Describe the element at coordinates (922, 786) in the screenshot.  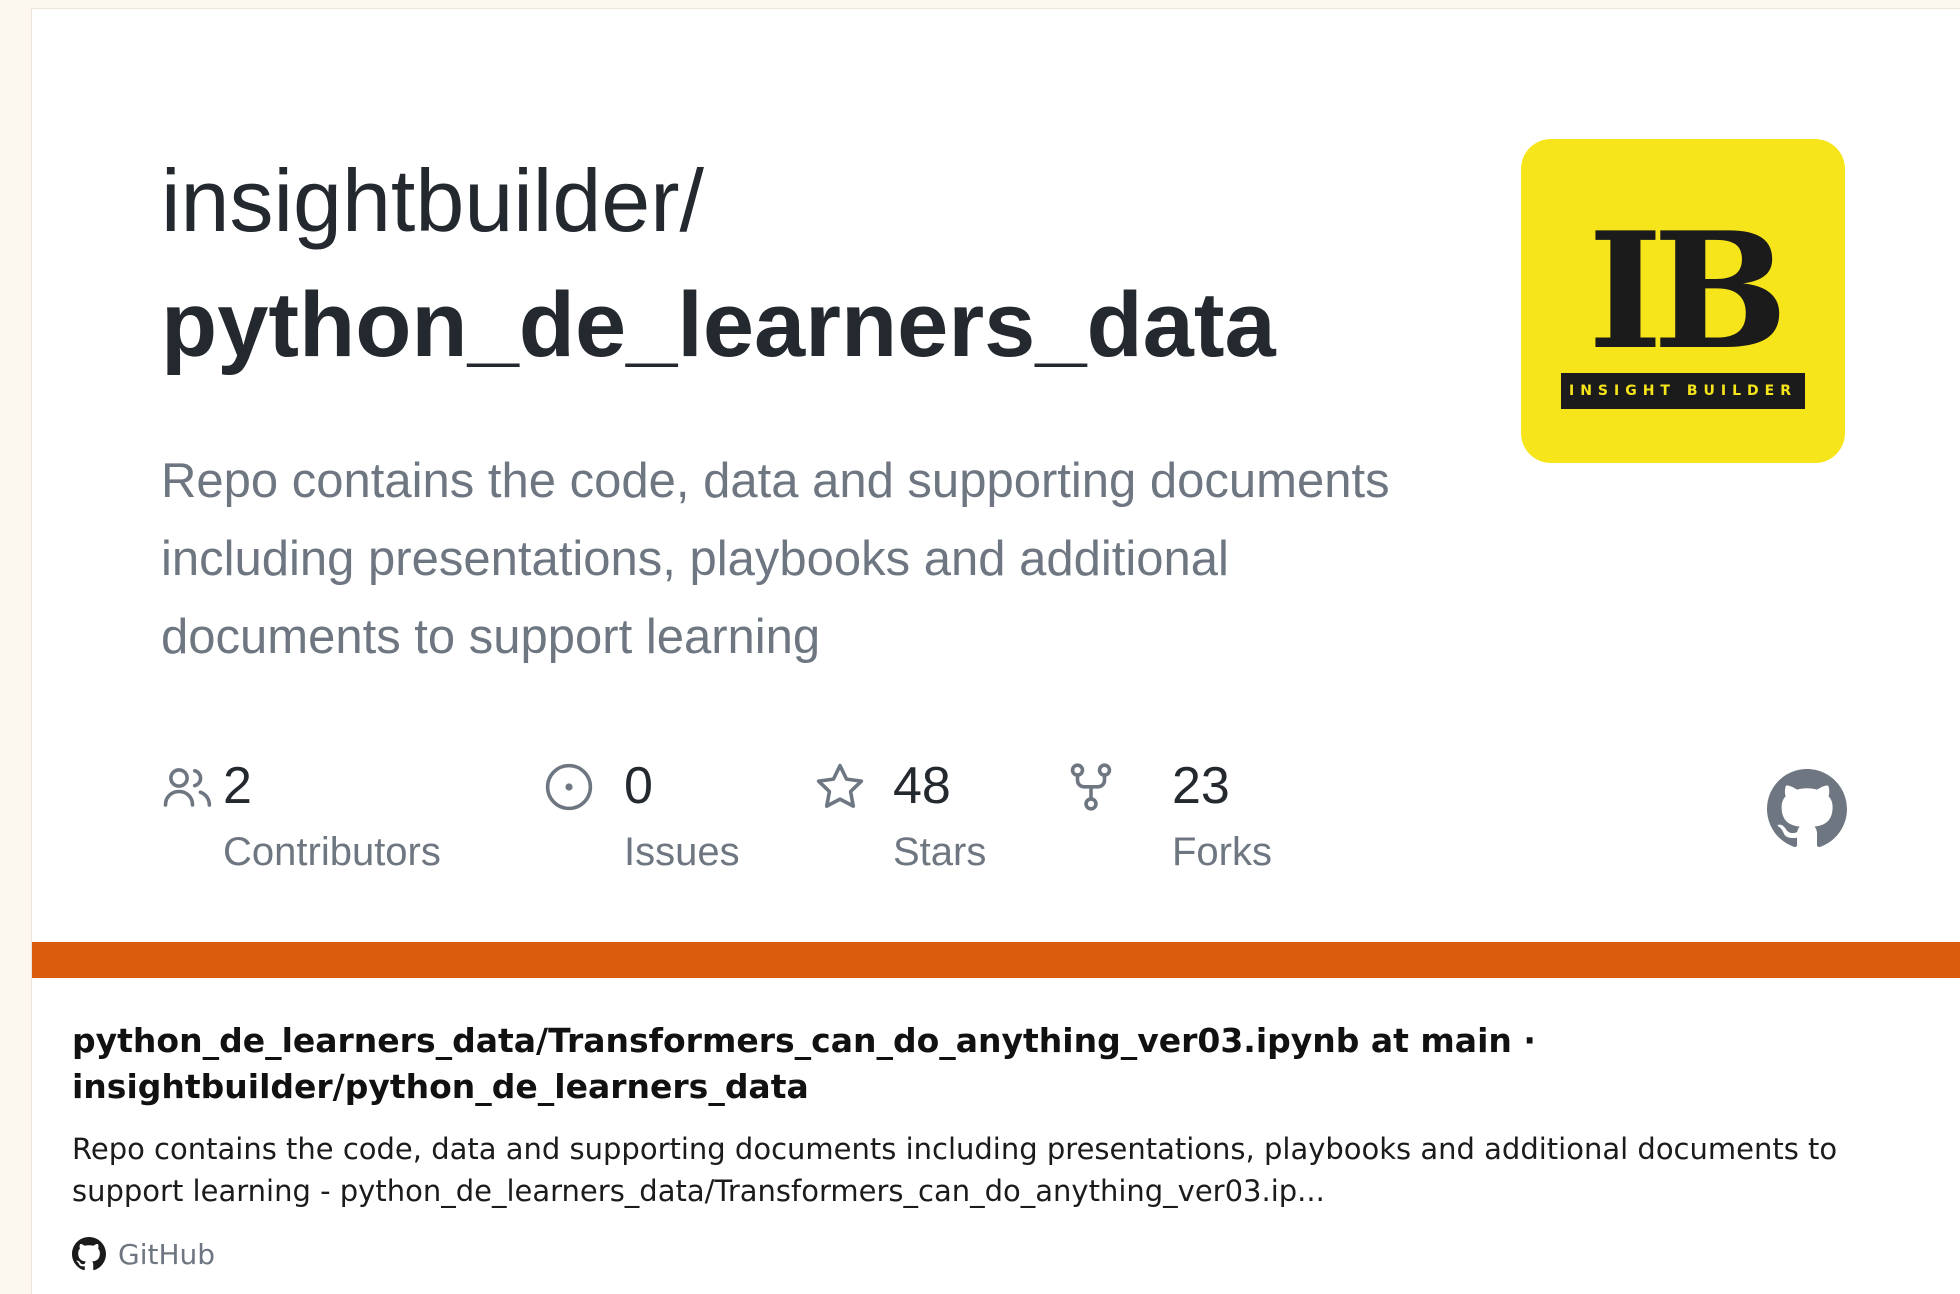
I see `stars-count: 48` at that location.